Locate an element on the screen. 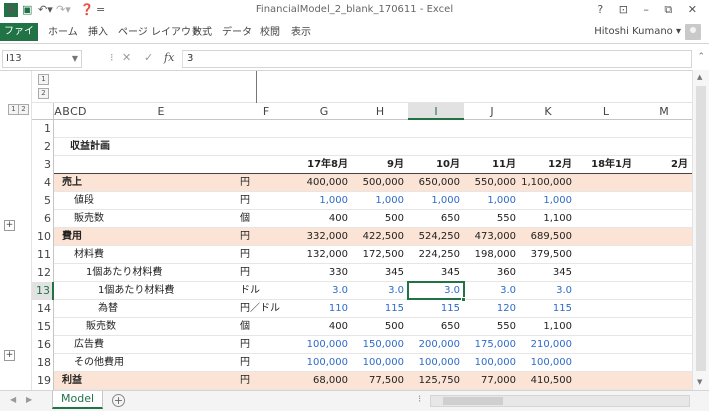 The image size is (709, 411). cell-j6: 550 is located at coordinates (490, 219).